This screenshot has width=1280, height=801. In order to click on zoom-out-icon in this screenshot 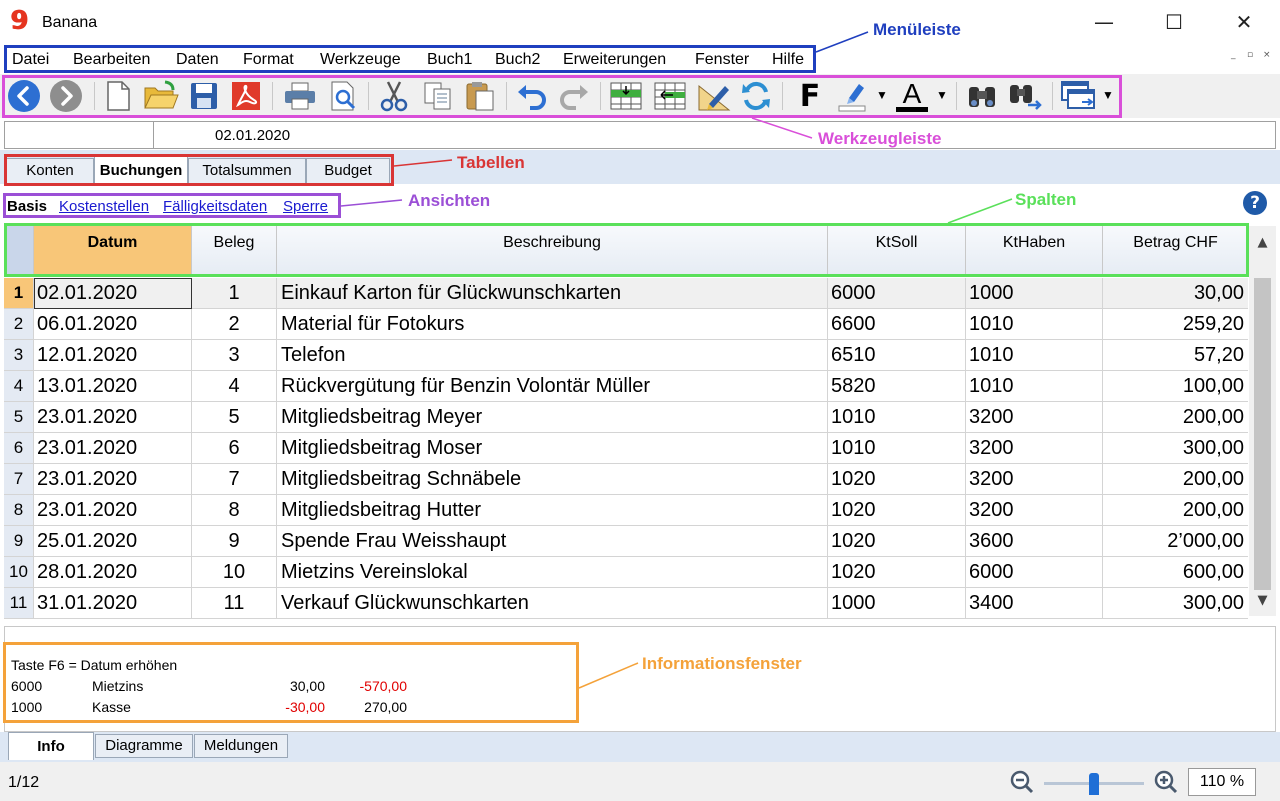, I will do `click(1022, 782)`.